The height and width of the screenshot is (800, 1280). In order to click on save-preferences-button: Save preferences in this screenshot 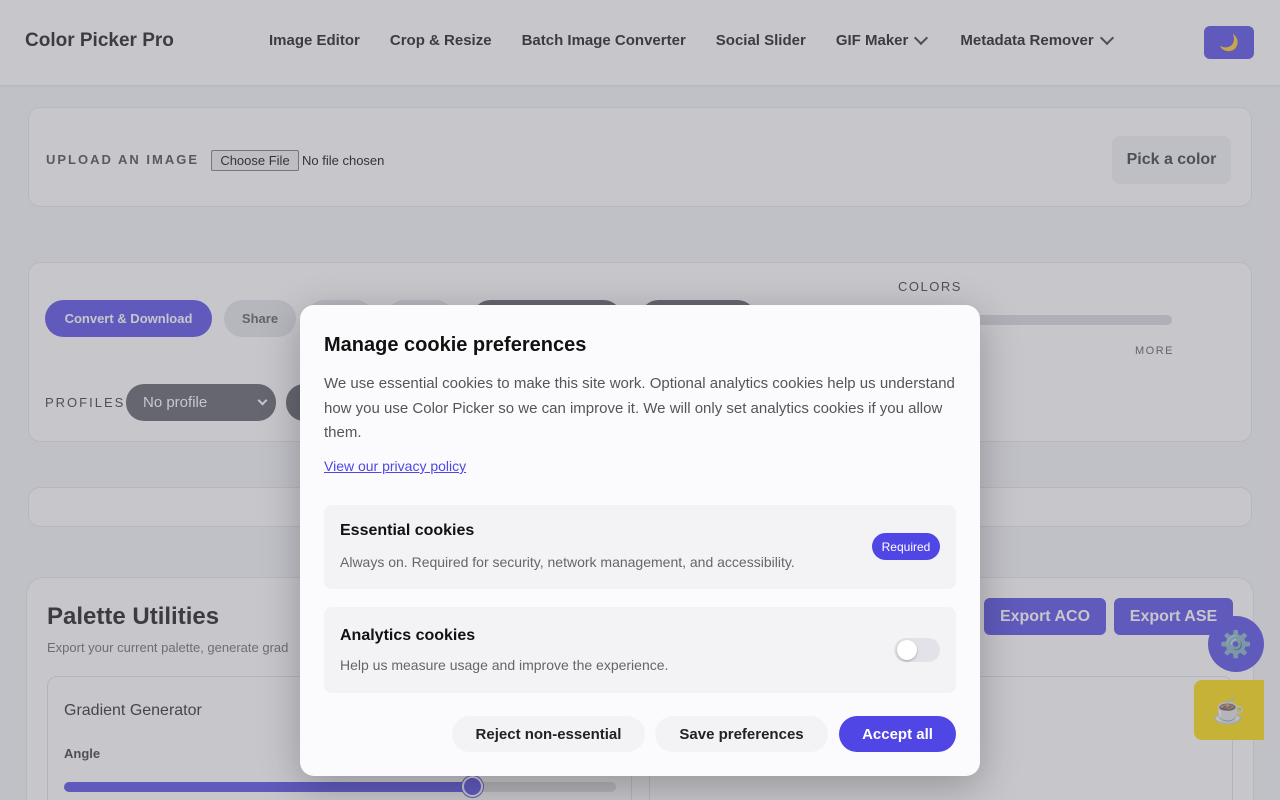, I will do `click(741, 734)`.